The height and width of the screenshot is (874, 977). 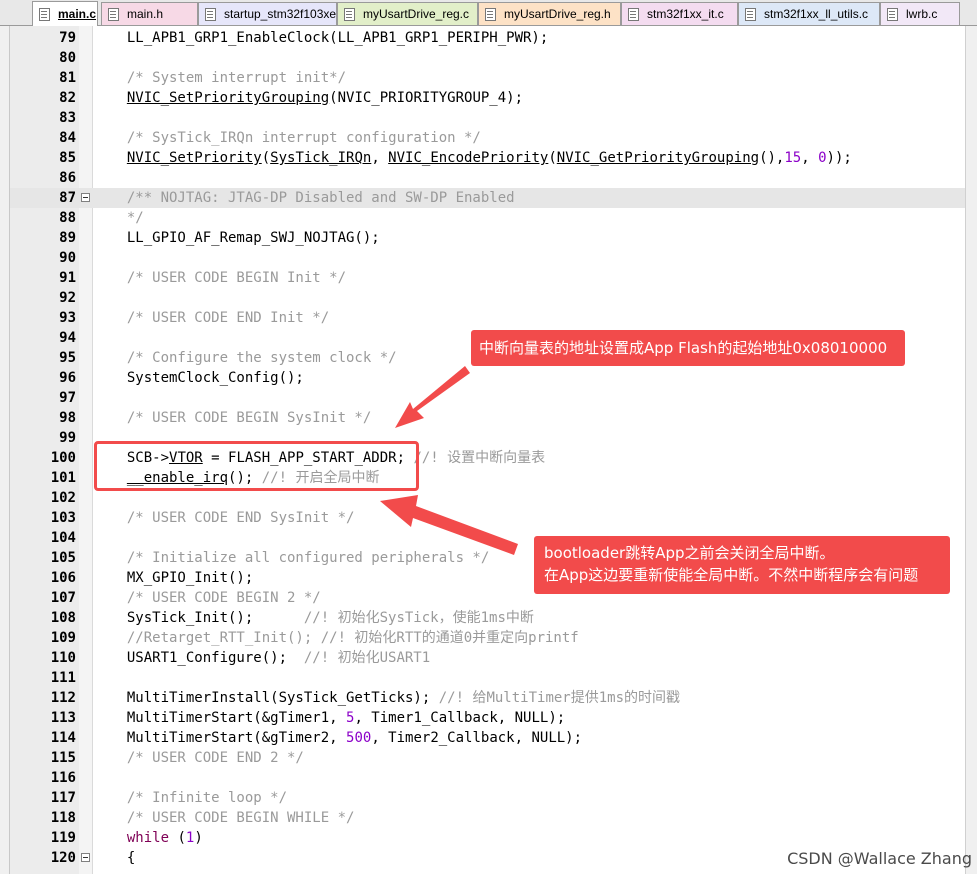 I want to click on watermark: CSDN @Wallace Zhang, so click(x=879, y=858).